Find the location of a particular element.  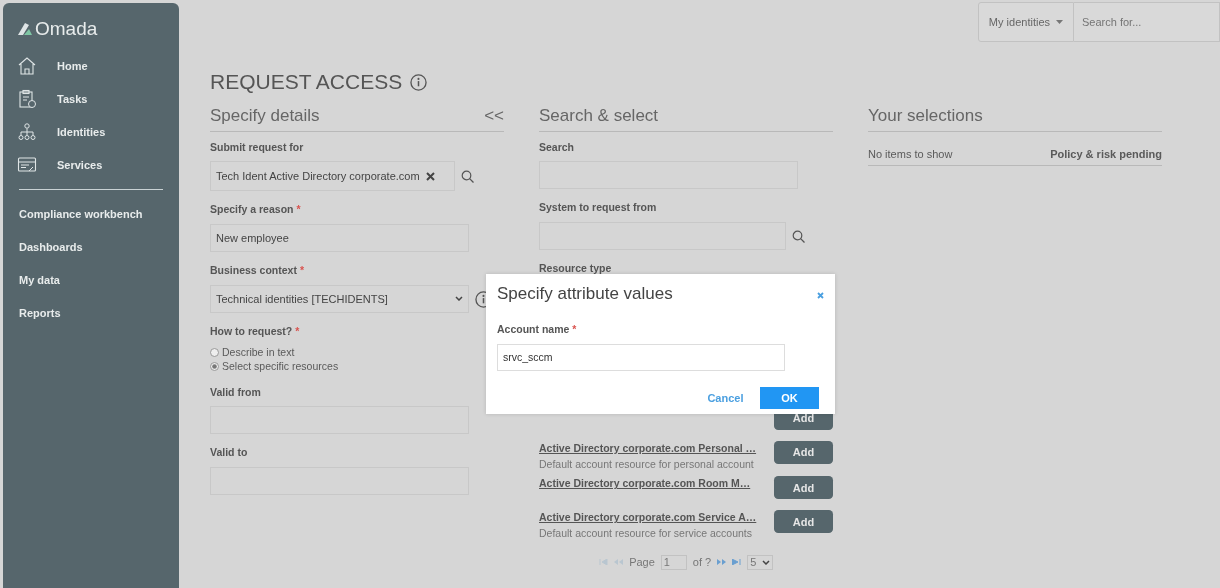

section-title: Search & select is located at coordinates (686, 117).